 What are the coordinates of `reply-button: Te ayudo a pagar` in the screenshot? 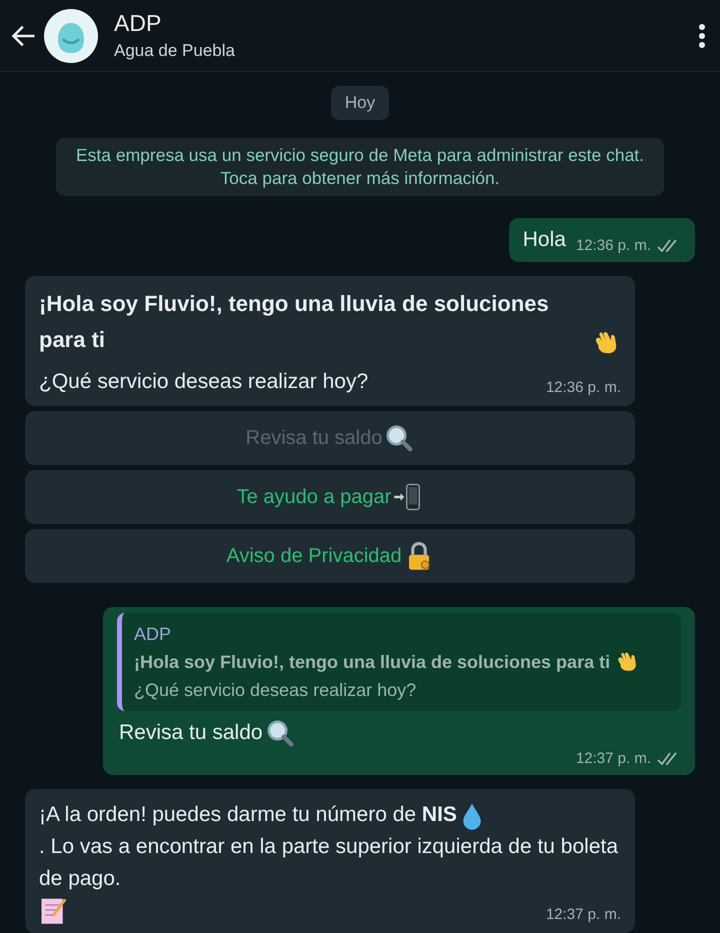 It's located at (330, 497).